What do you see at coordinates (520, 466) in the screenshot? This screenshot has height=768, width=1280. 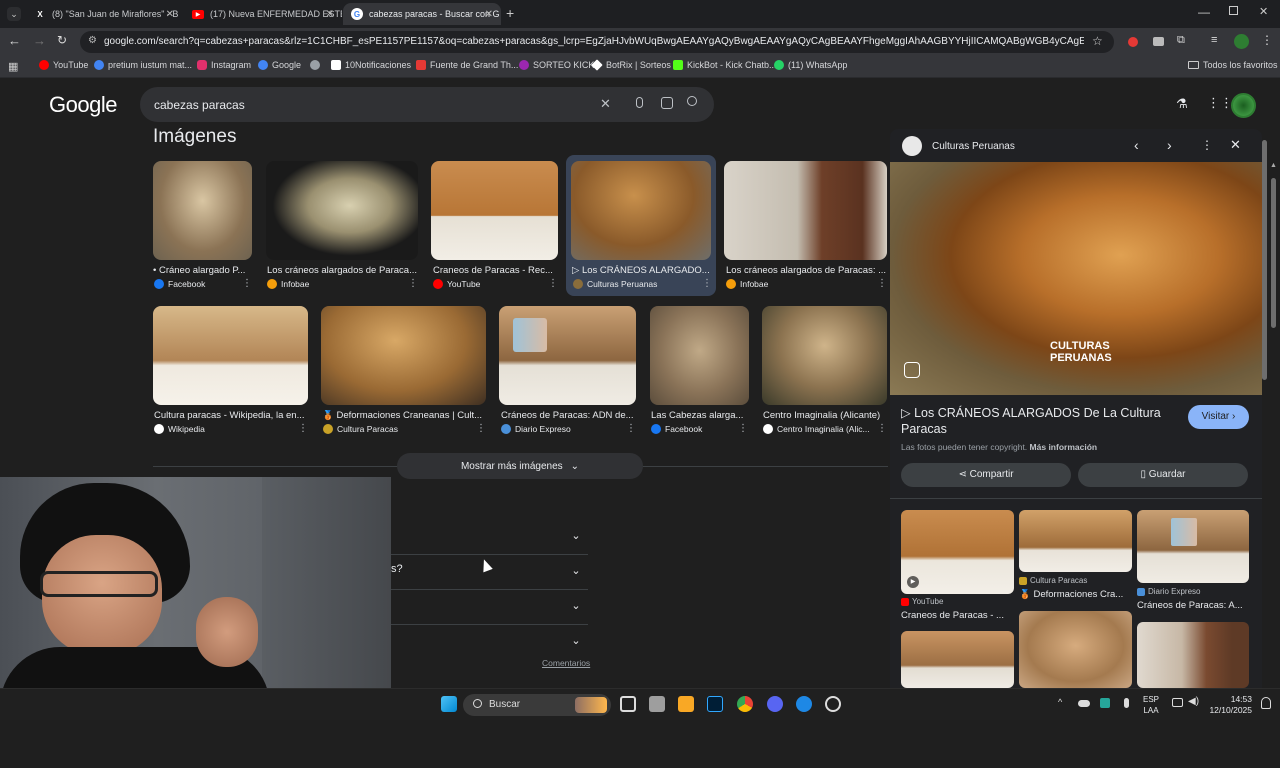 I see `show-more-images-button: Mostrar más imágenes ⌄` at bounding box center [520, 466].